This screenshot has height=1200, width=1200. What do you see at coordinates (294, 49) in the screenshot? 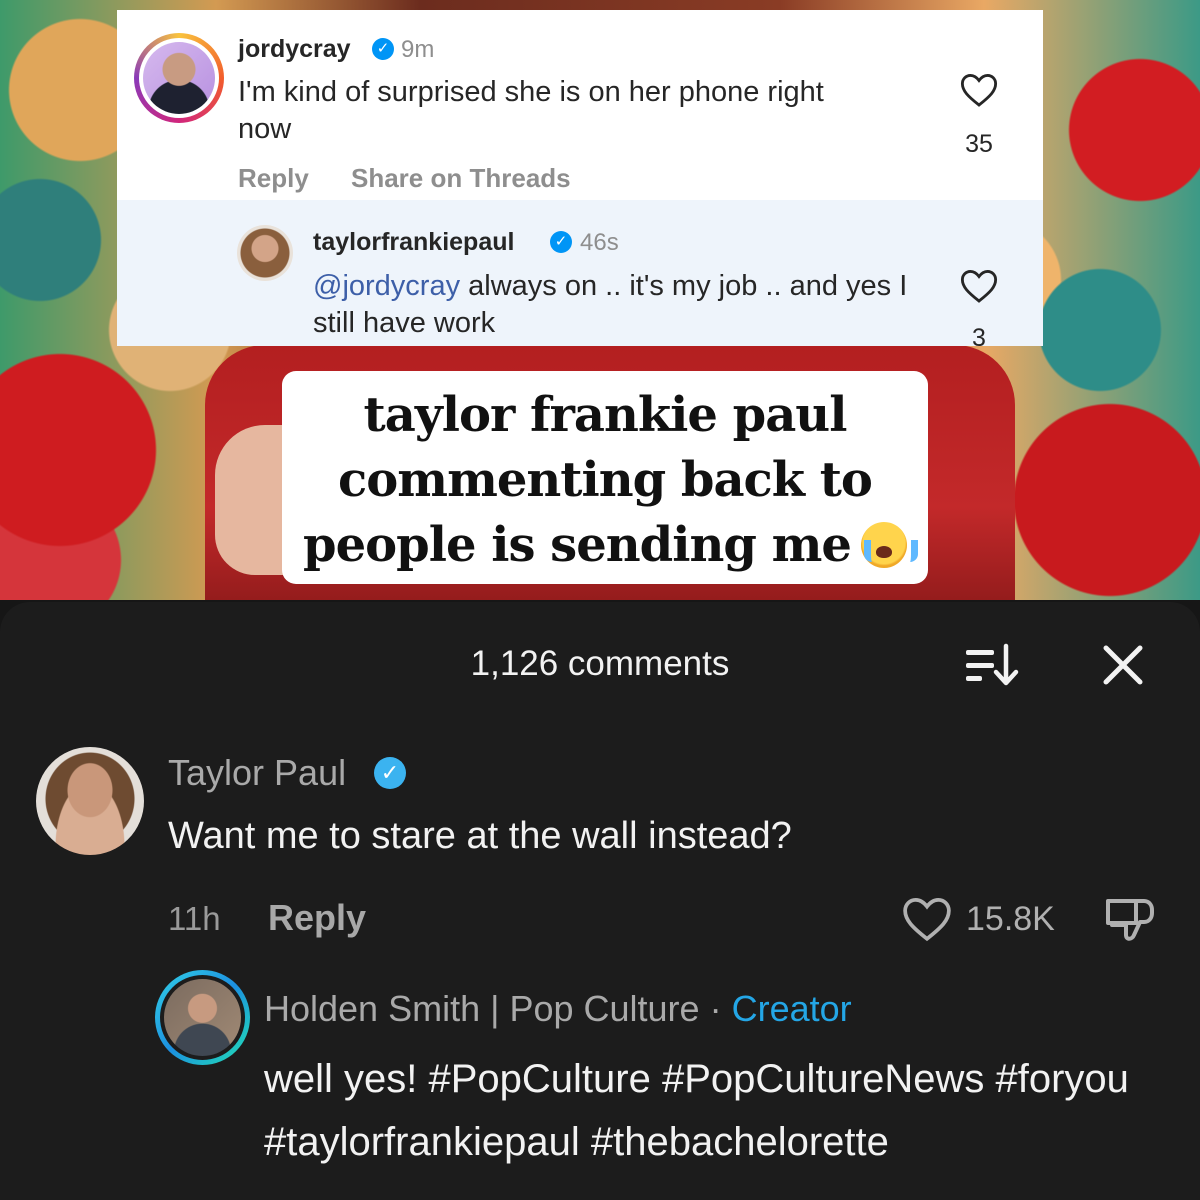
I see `comment-username: jordycray` at bounding box center [294, 49].